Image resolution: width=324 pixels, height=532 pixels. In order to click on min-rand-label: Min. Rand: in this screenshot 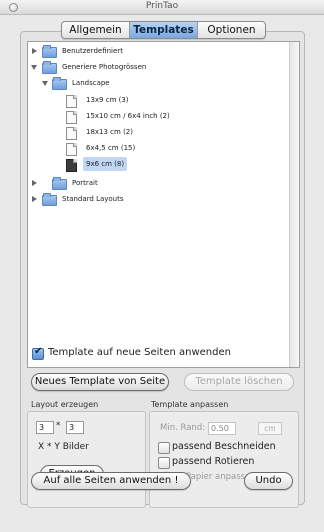, I will do `click(183, 428)`.